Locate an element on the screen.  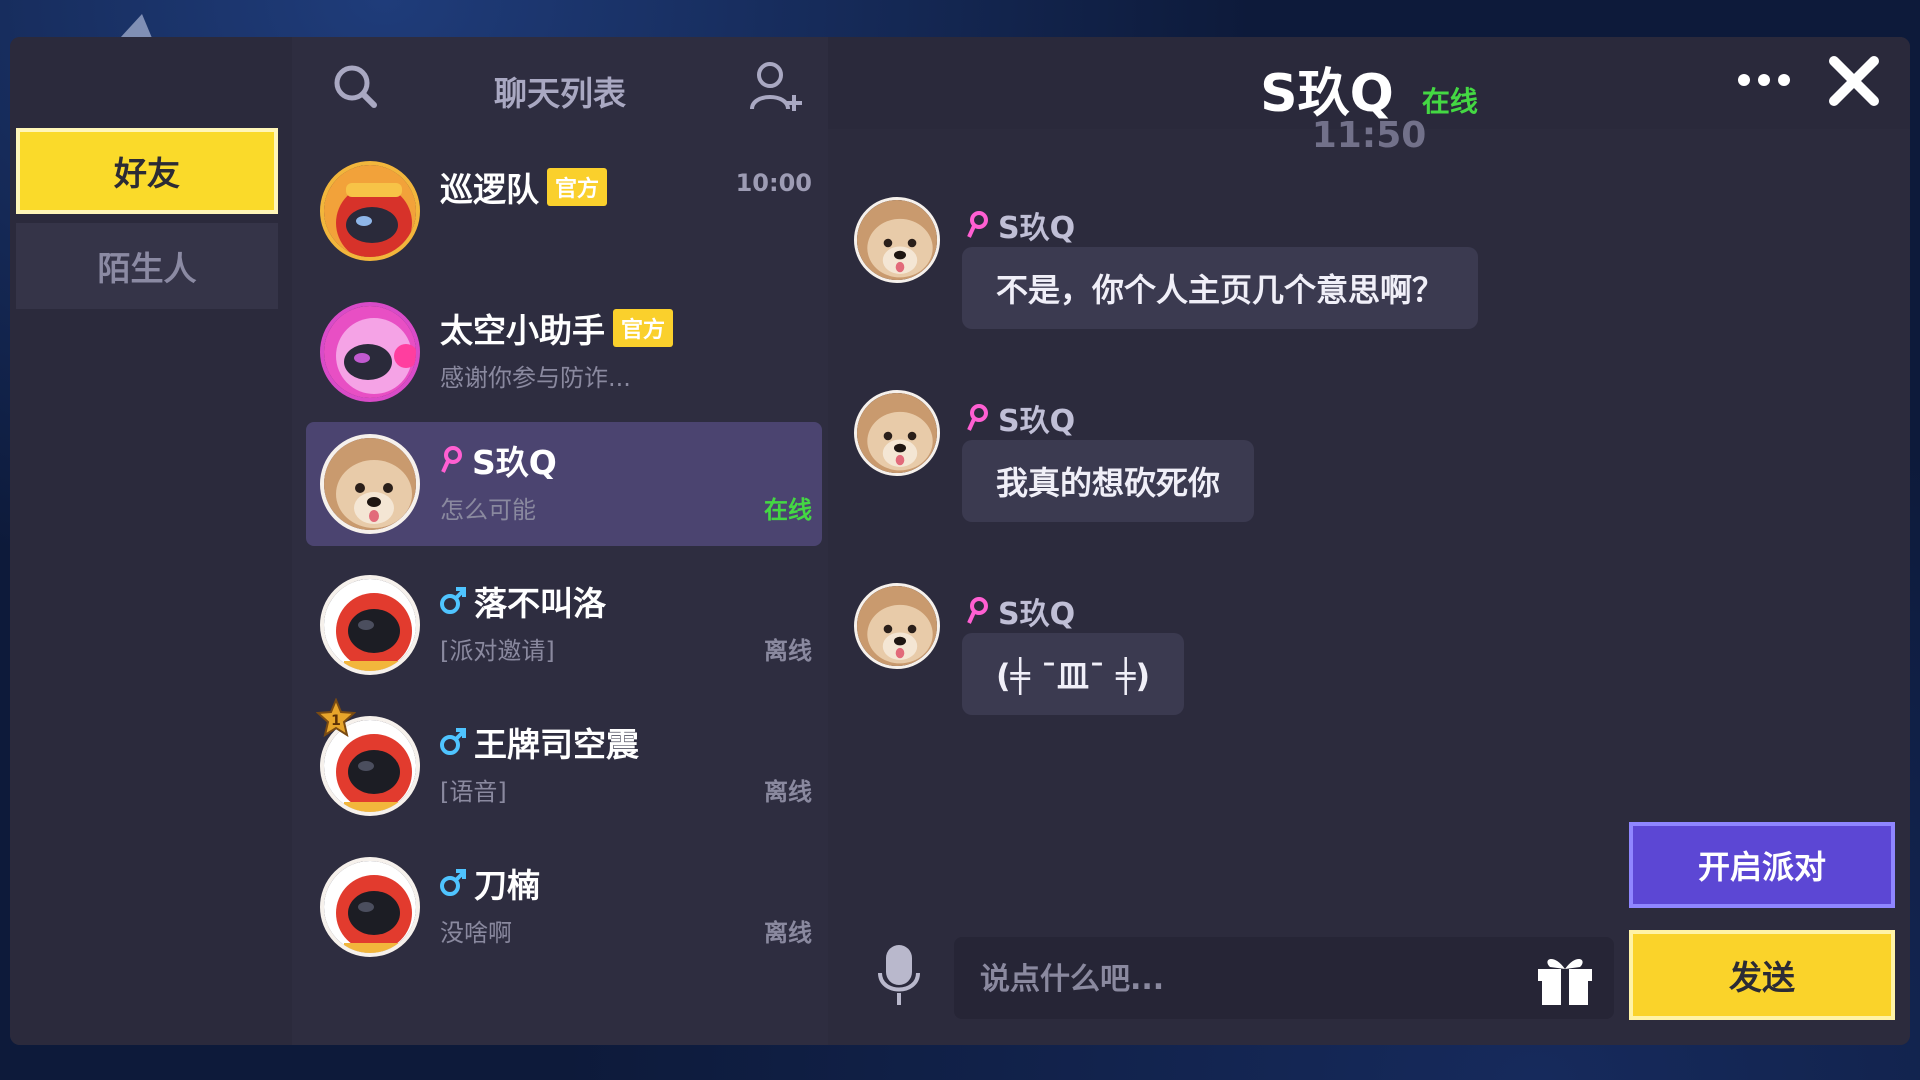
chat-name-row: S玖Q is located at coordinates (498, 460).